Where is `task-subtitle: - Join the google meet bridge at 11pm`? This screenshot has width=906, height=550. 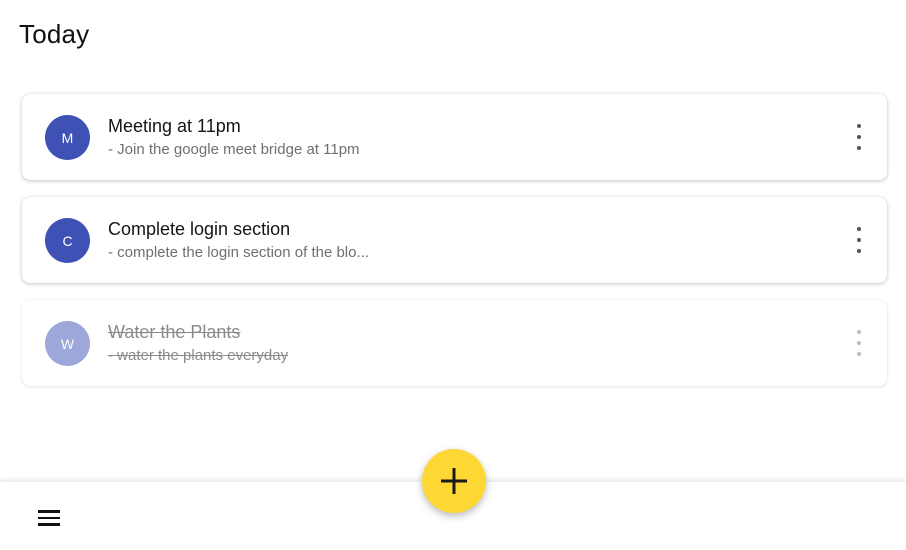
task-subtitle: - Join the google meet bridge at 11pm is located at coordinates (234, 149).